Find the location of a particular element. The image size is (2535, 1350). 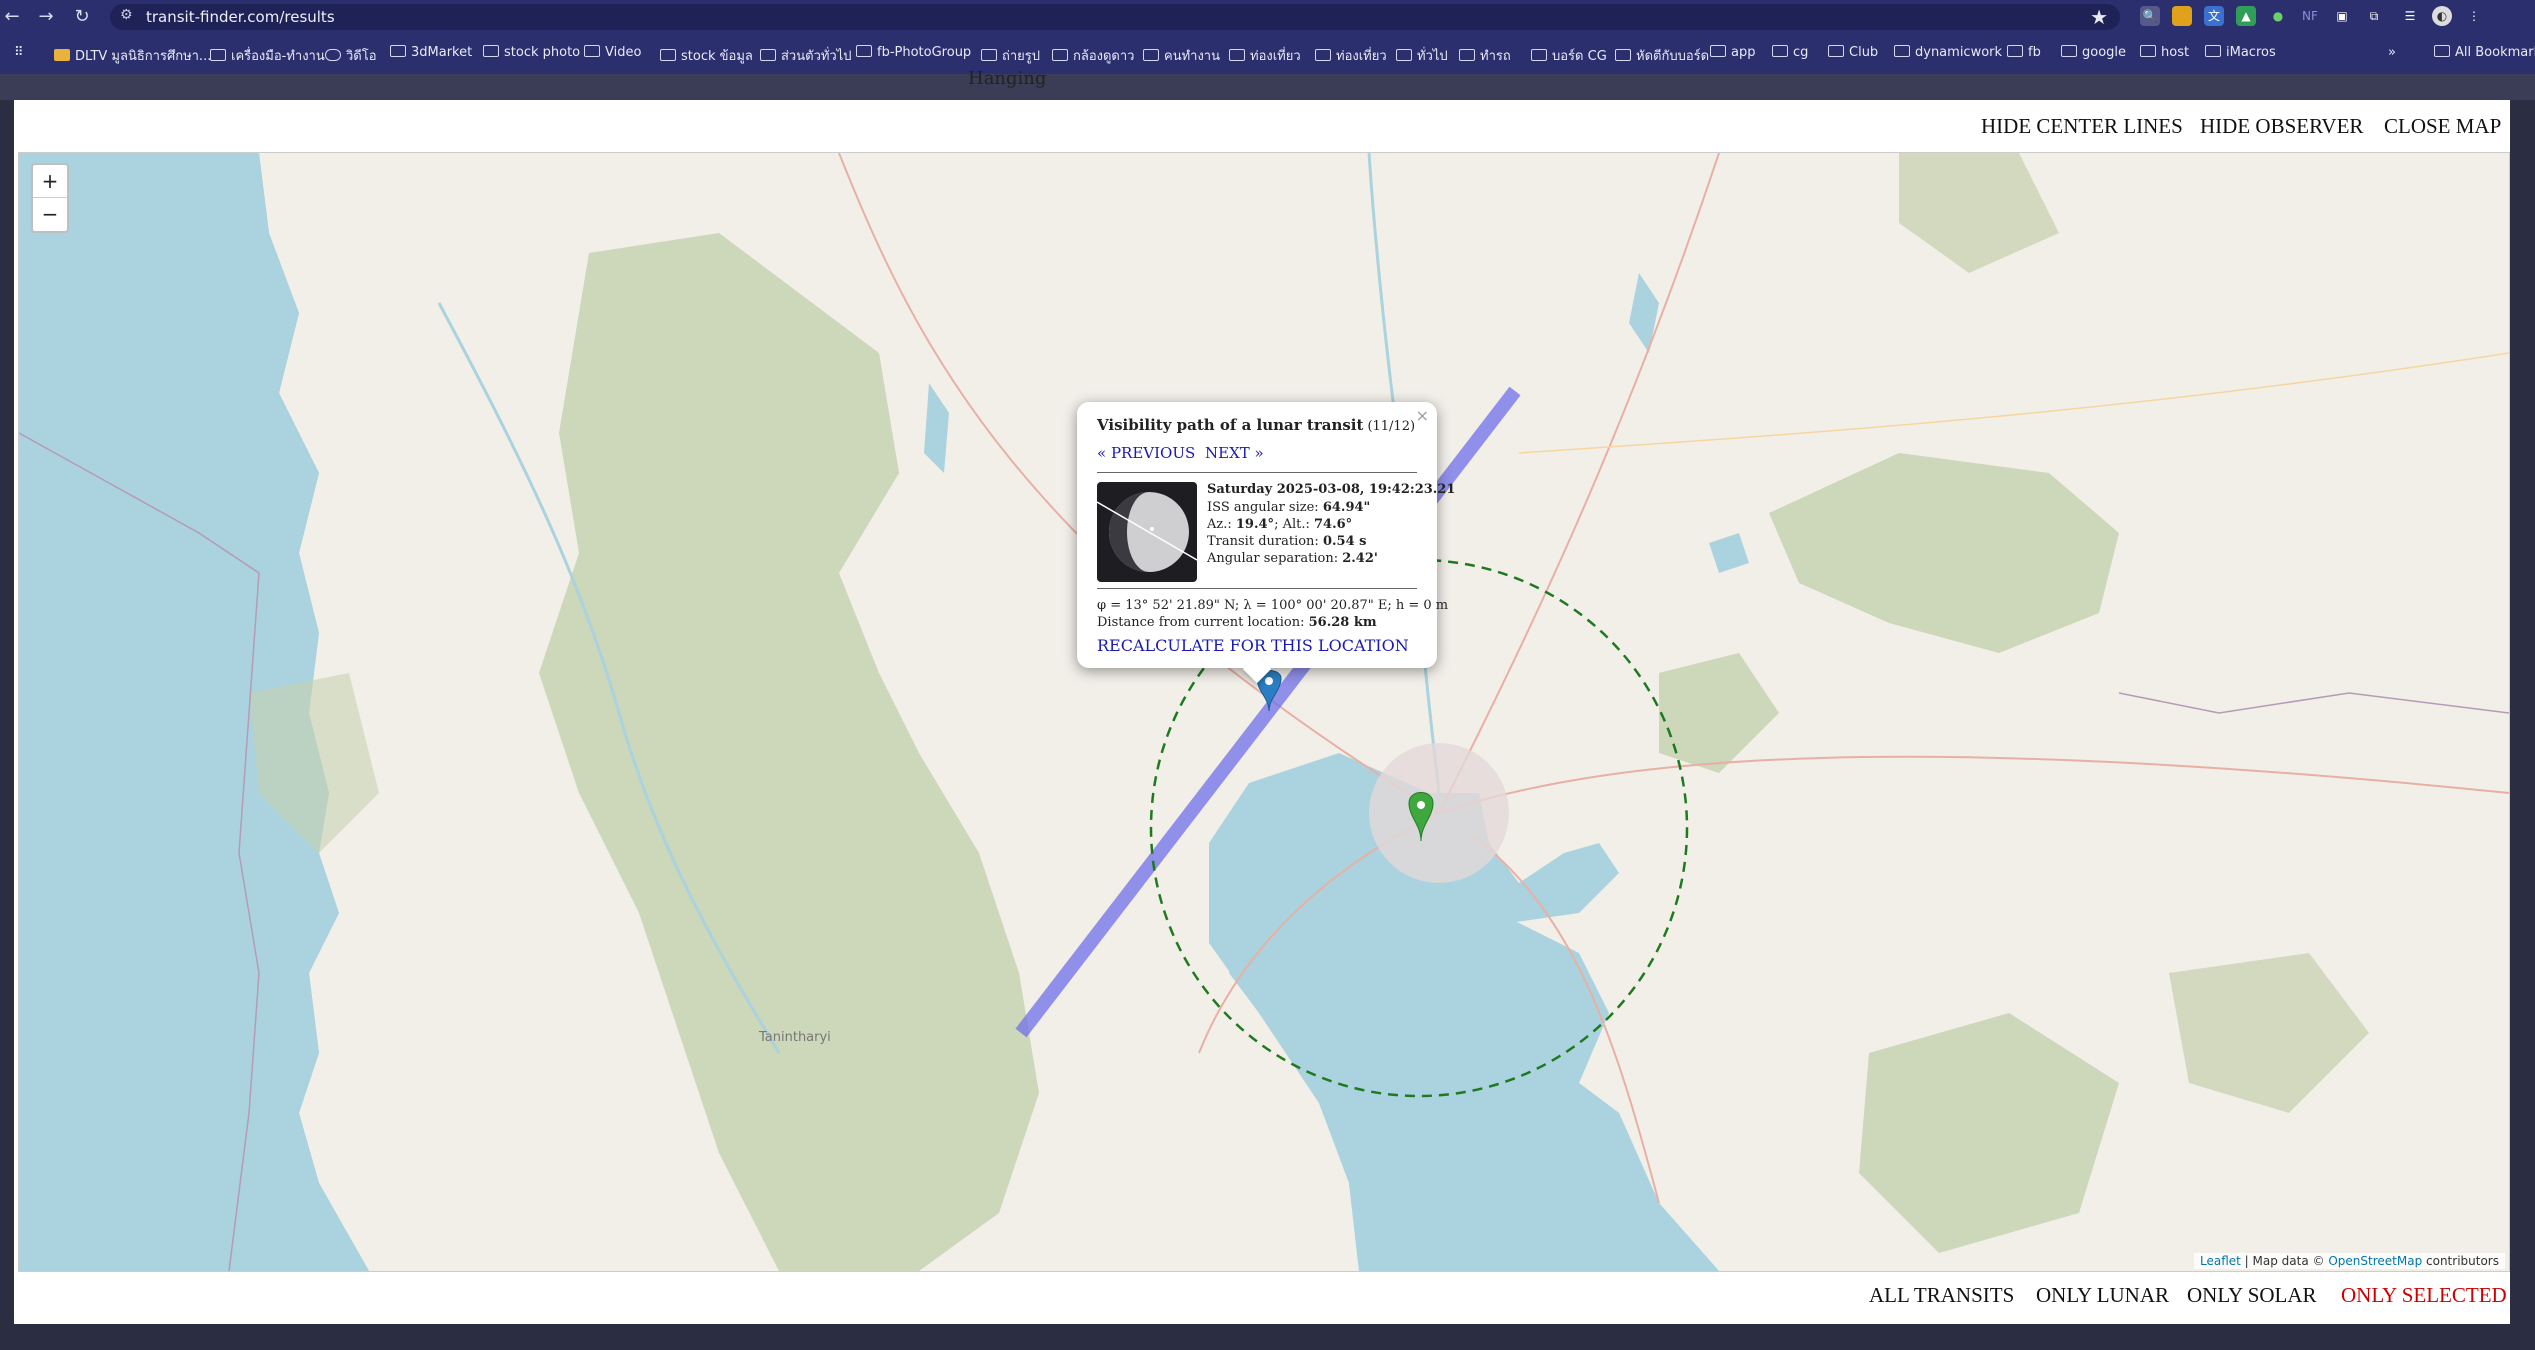

extension-green-icon: ● is located at coordinates (2278, 16).